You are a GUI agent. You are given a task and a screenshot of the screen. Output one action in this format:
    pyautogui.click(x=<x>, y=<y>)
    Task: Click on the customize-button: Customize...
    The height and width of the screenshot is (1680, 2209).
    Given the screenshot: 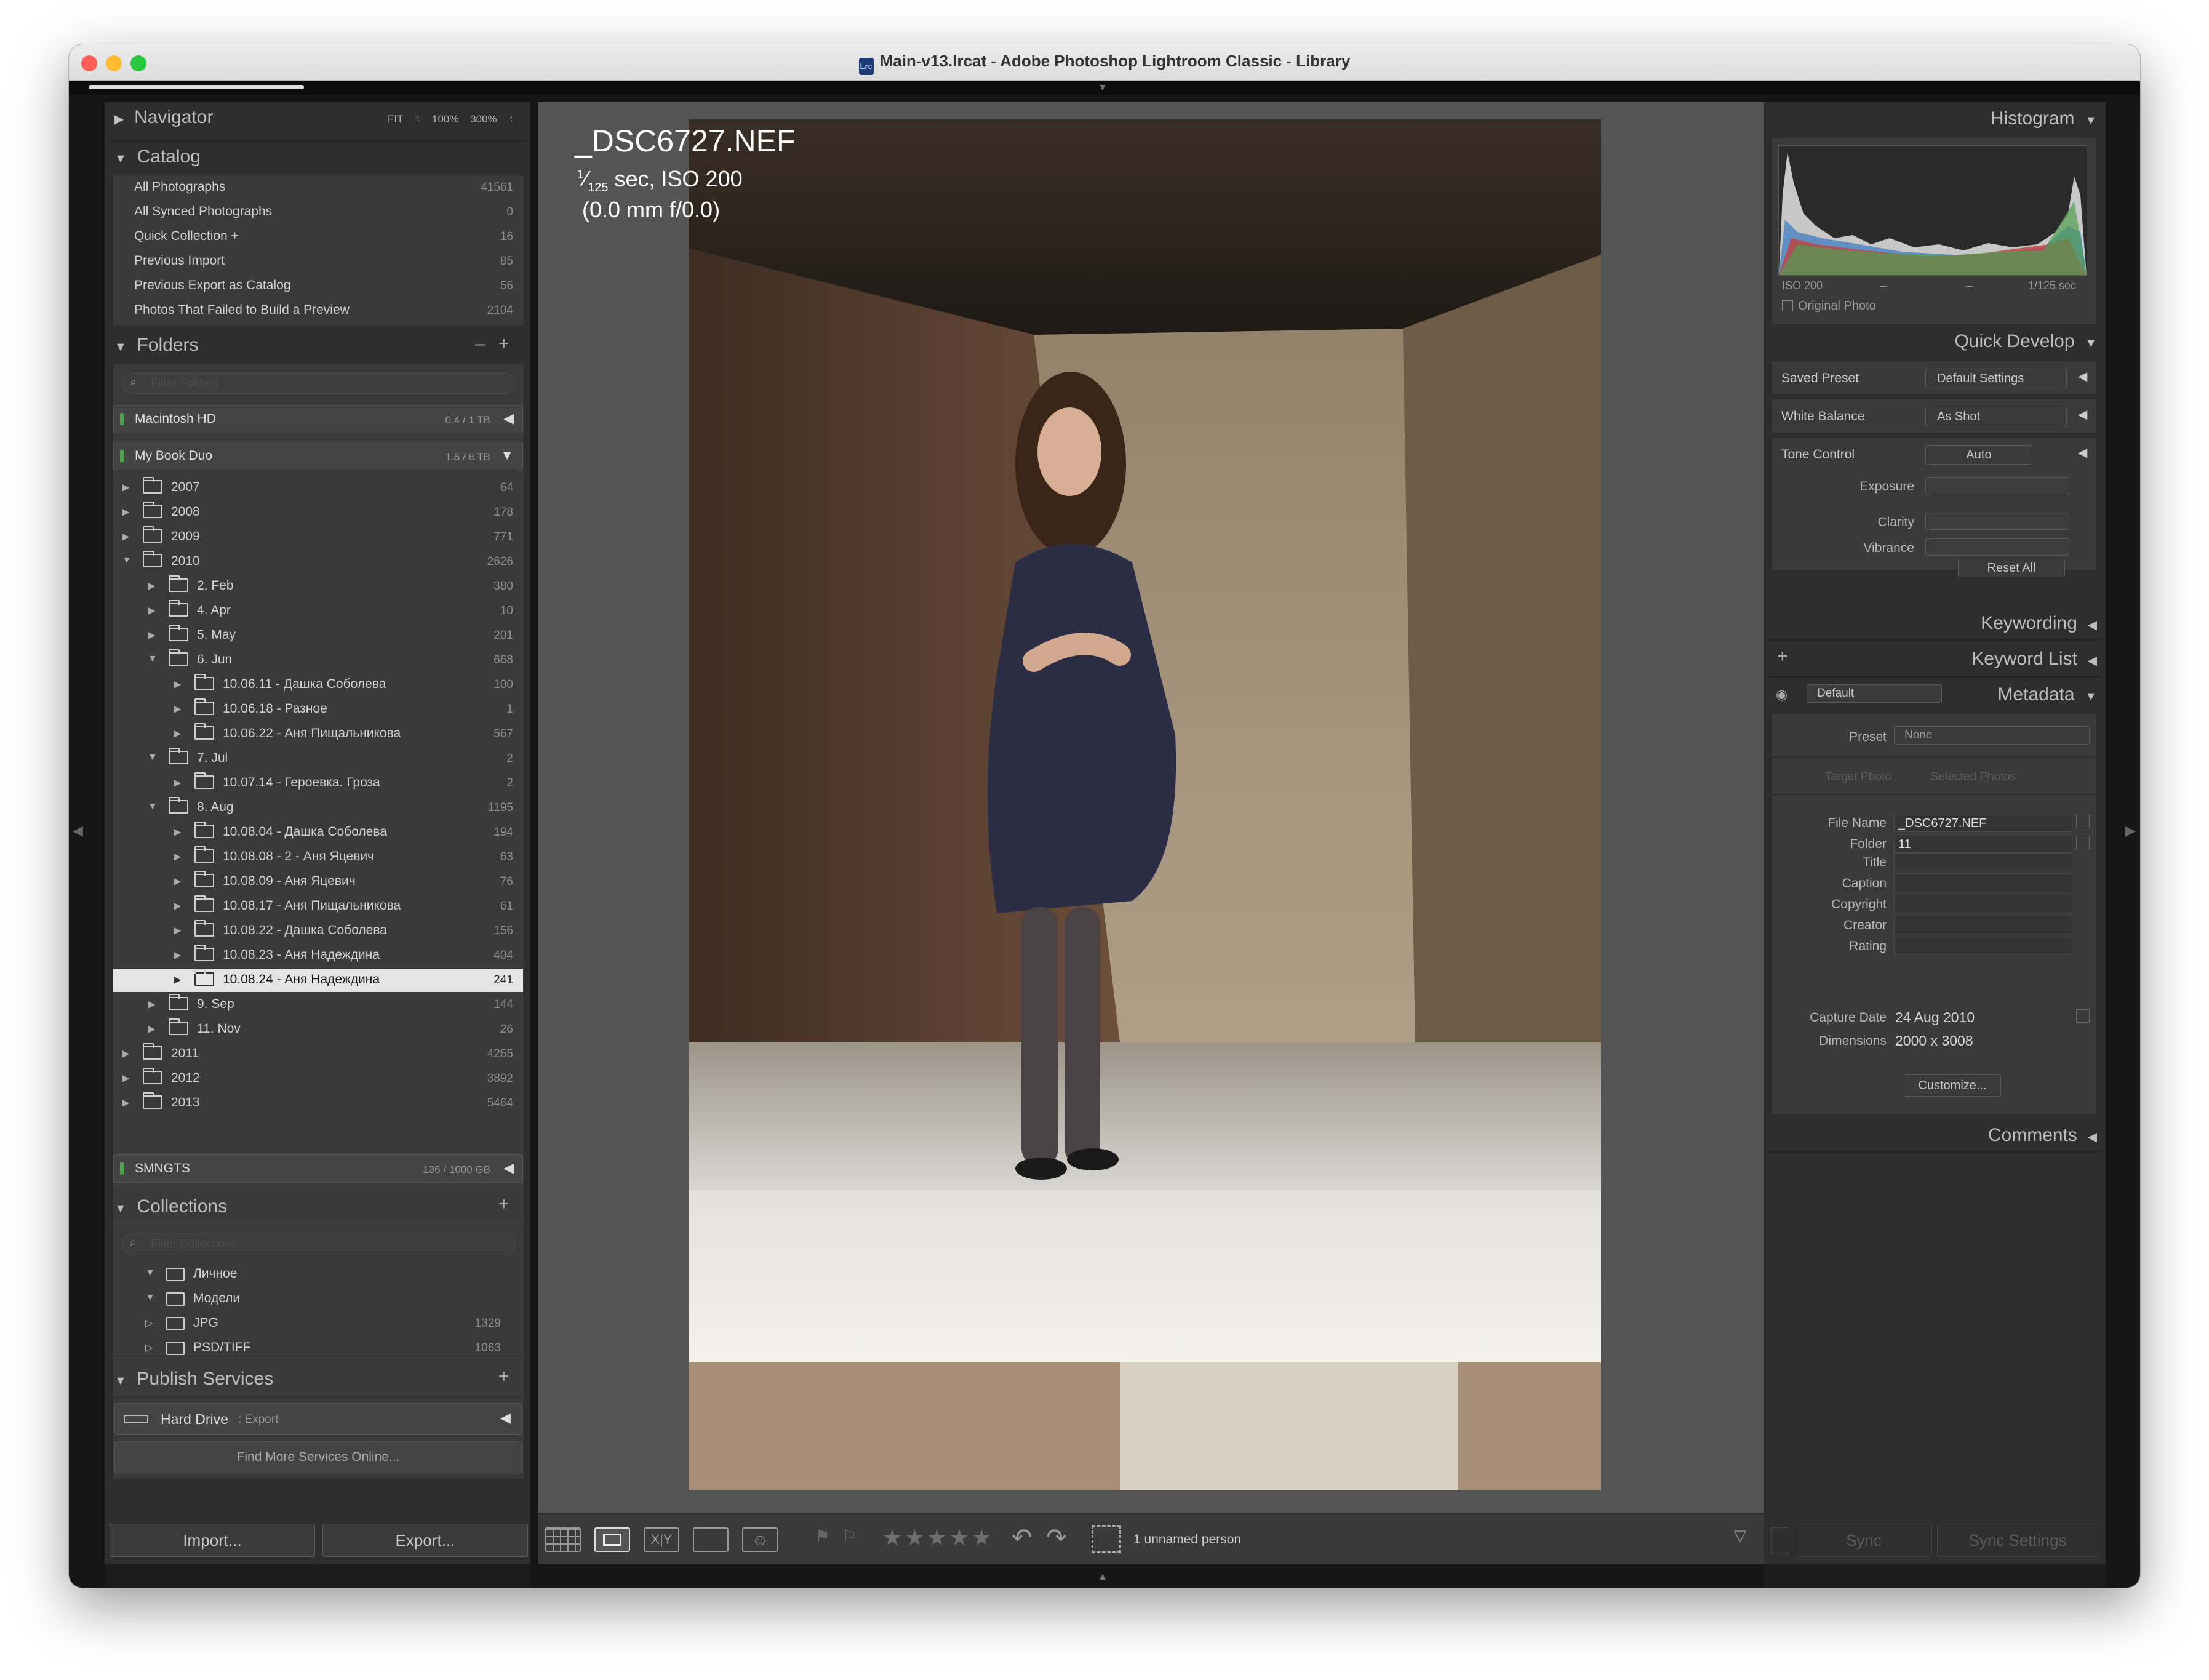 What is the action you would take?
    pyautogui.click(x=1952, y=1085)
    